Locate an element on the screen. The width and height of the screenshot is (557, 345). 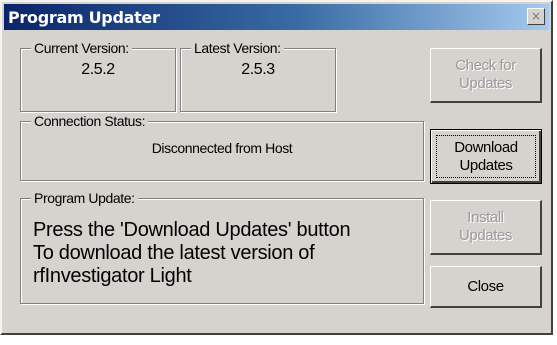
download-updates-button: Download Updates is located at coordinates (486, 156).